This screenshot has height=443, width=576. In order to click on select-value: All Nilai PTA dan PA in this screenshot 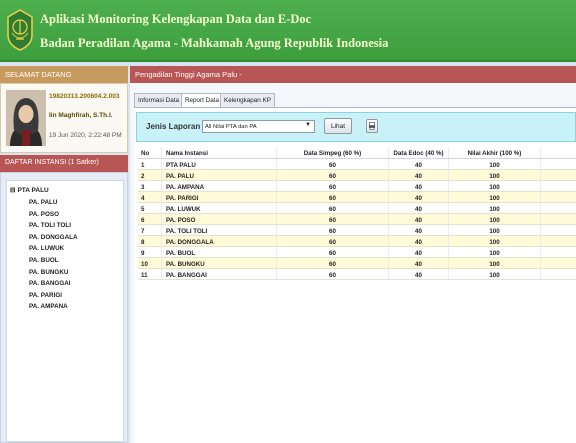, I will do `click(231, 127)`.